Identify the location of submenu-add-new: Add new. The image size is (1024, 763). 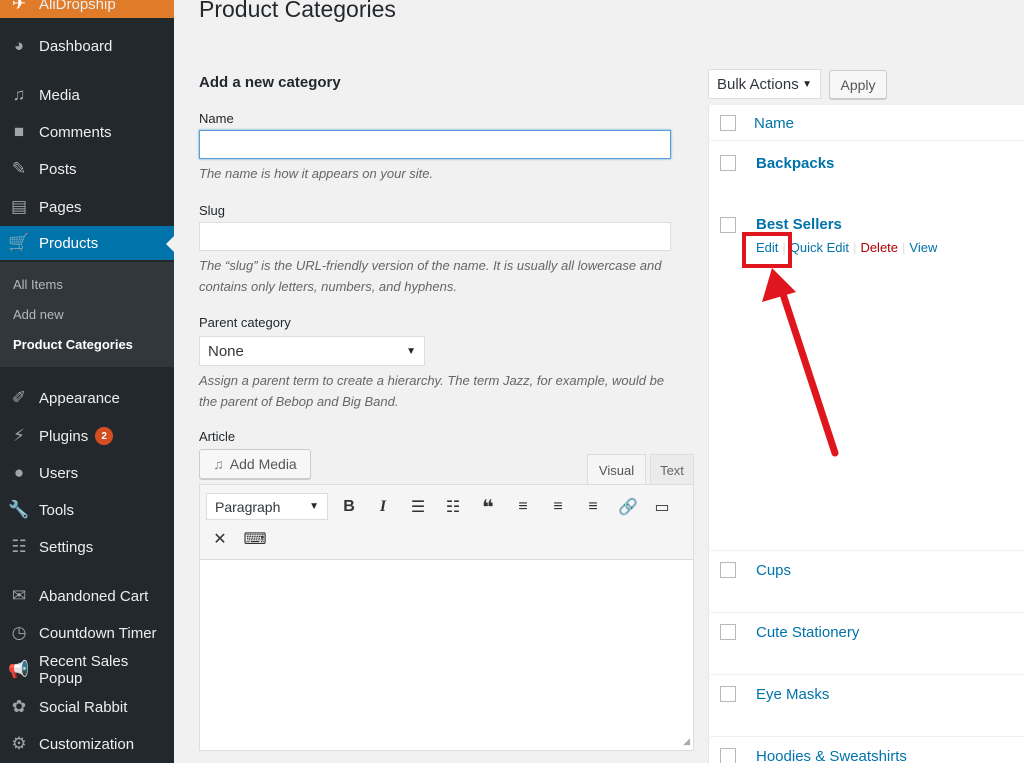
(38, 314).